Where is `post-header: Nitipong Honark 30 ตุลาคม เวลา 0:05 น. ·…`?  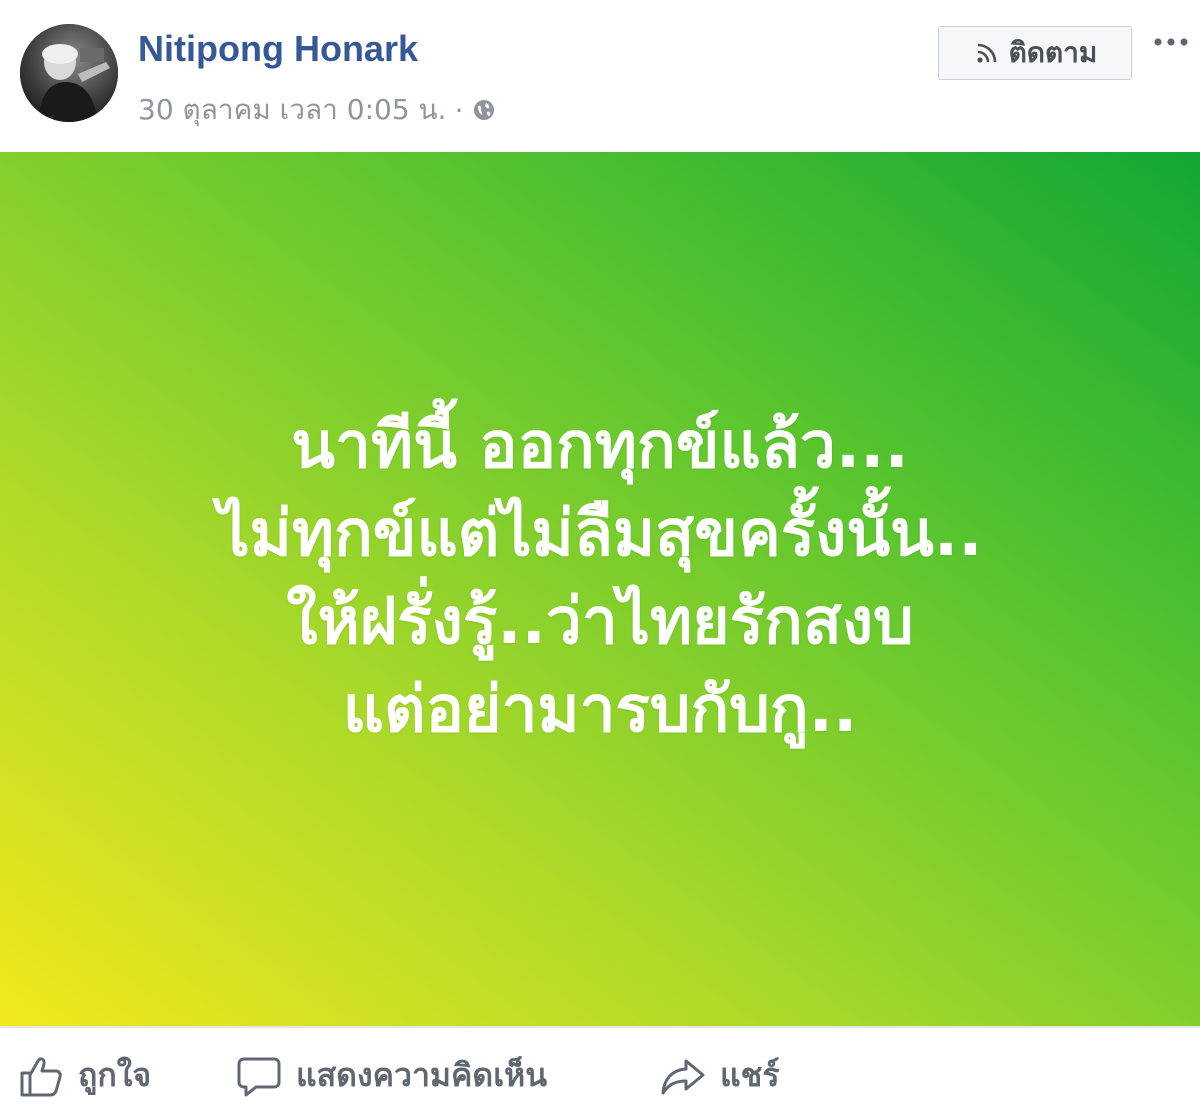
post-header: Nitipong Honark 30 ตุลาคม เวลา 0:05 น. ·… is located at coordinates (600, 76).